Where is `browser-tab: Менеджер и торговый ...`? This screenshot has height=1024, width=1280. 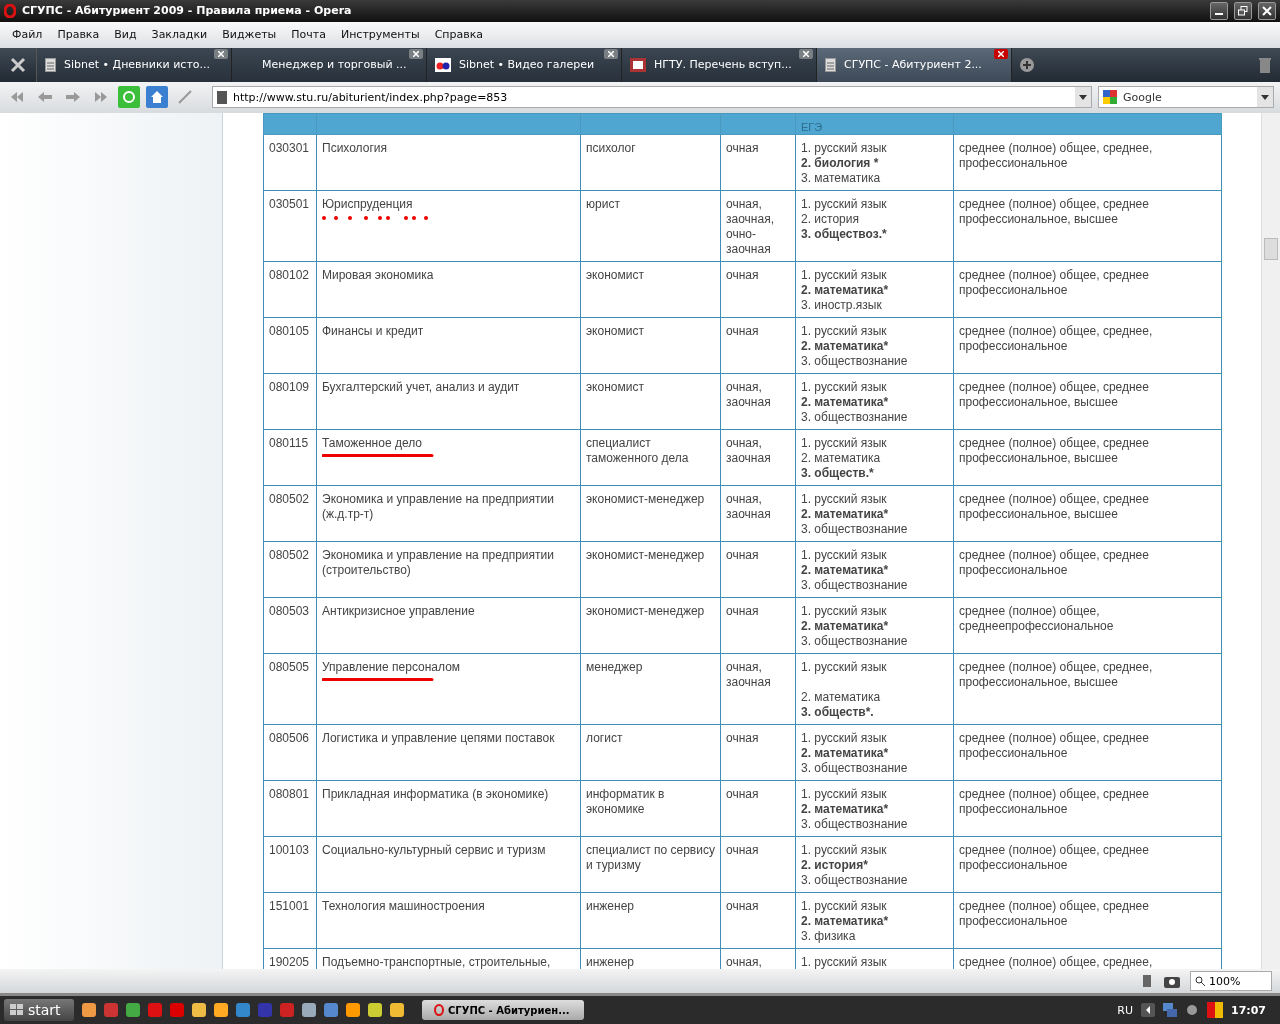 browser-tab: Менеджер и торговый ... is located at coordinates (329, 64).